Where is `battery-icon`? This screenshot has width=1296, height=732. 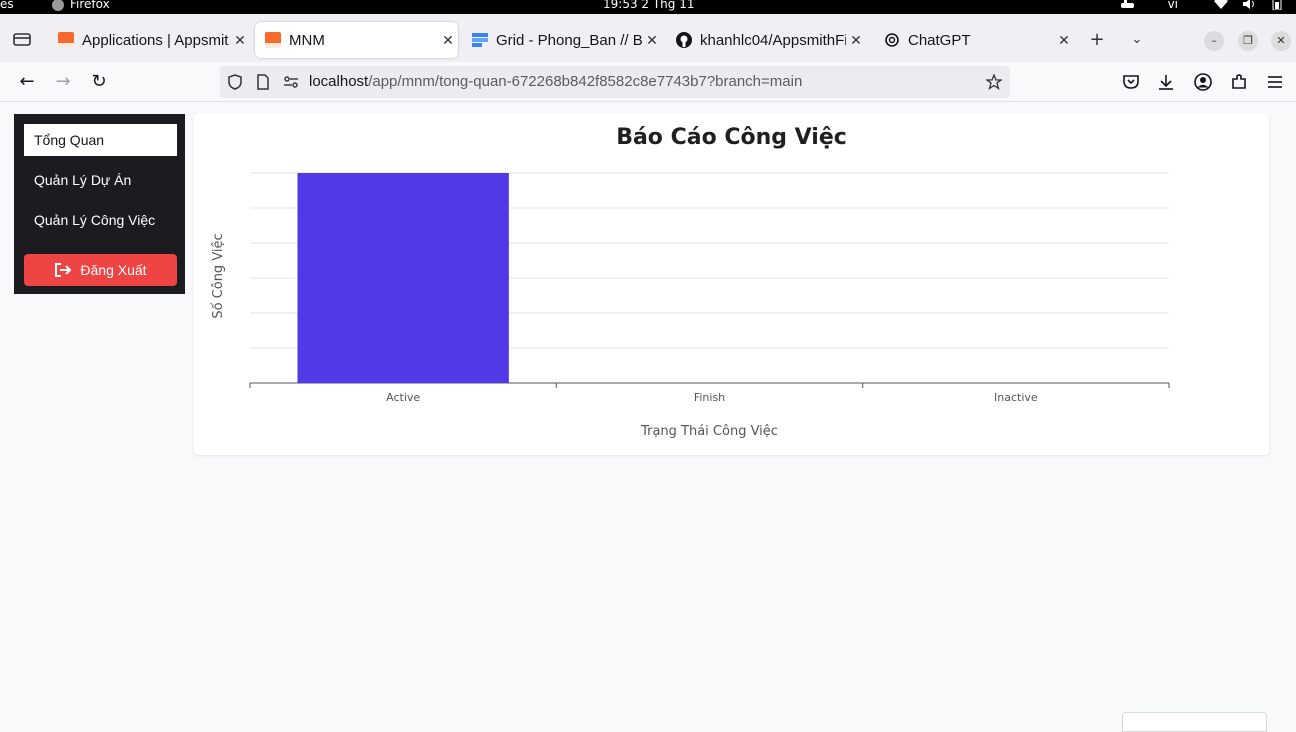
battery-icon is located at coordinates (1277, 5).